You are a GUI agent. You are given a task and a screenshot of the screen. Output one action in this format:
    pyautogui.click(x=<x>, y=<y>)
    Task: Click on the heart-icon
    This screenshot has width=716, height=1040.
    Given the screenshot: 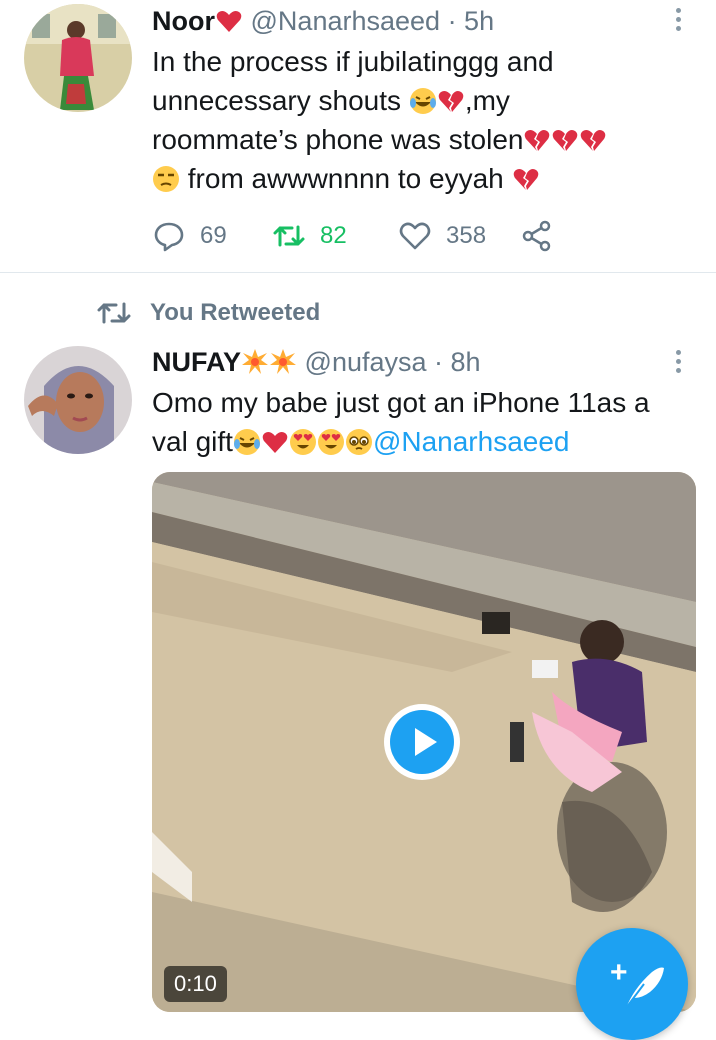 What is the action you would take?
    pyautogui.click(x=415, y=236)
    